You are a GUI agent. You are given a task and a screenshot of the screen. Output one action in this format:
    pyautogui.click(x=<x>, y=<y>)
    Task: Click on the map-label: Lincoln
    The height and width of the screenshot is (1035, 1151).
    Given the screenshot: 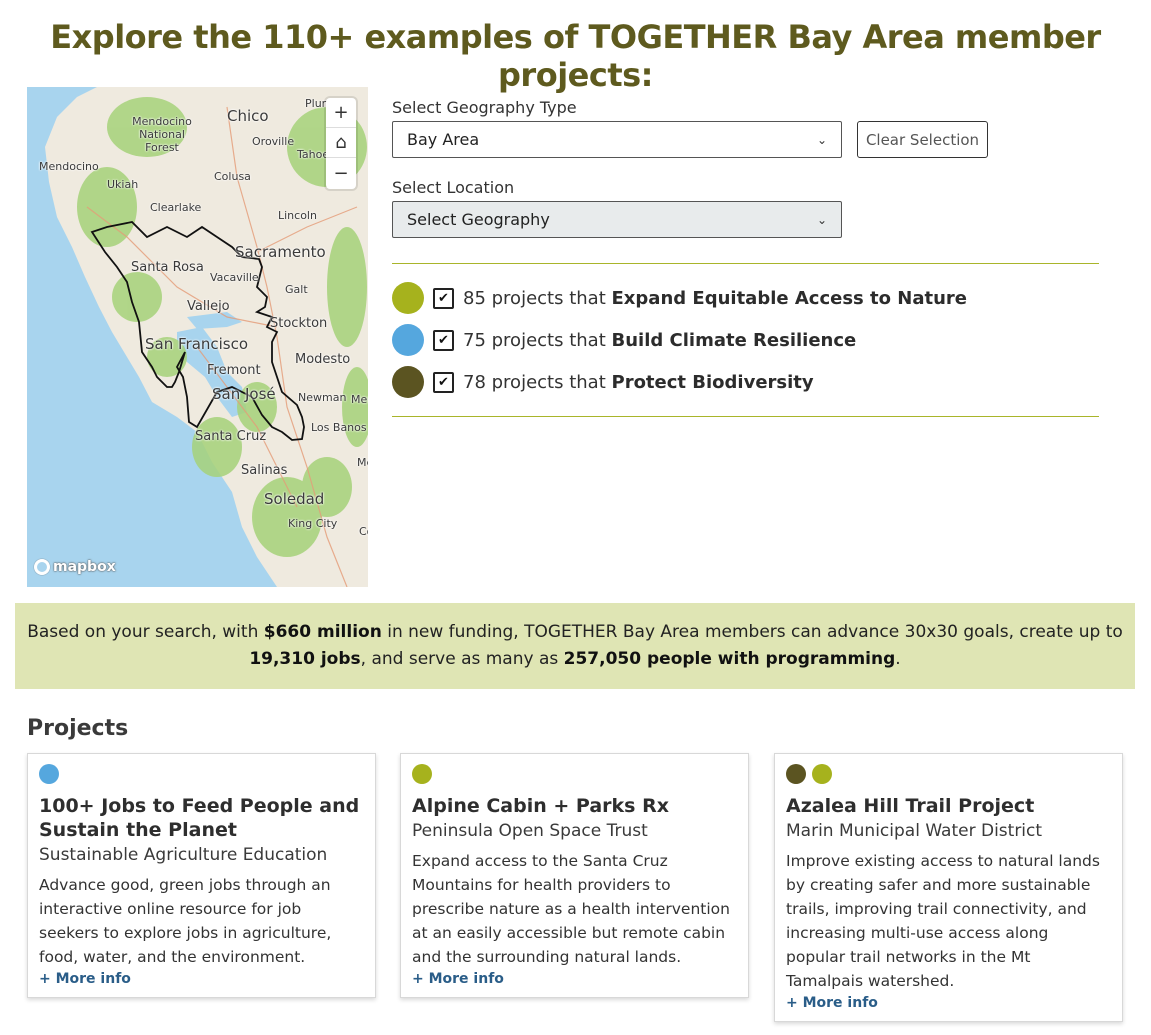 What is the action you would take?
    pyautogui.click(x=297, y=215)
    